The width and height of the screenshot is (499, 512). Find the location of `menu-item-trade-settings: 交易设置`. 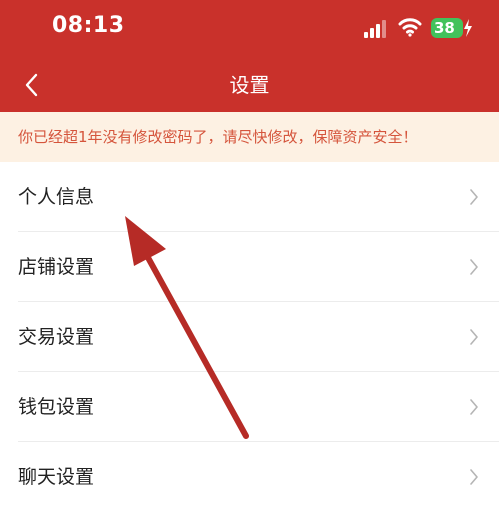

menu-item-trade-settings: 交易设置 is located at coordinates (249, 337).